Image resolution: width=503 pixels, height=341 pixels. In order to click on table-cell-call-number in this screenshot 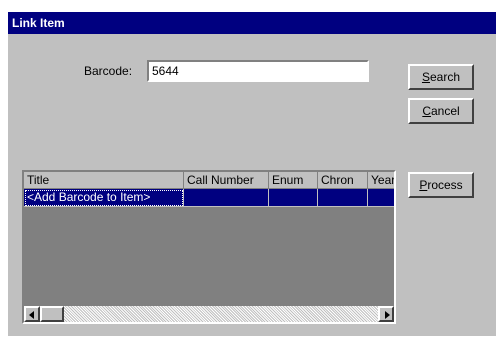, I will do `click(226, 198)`.